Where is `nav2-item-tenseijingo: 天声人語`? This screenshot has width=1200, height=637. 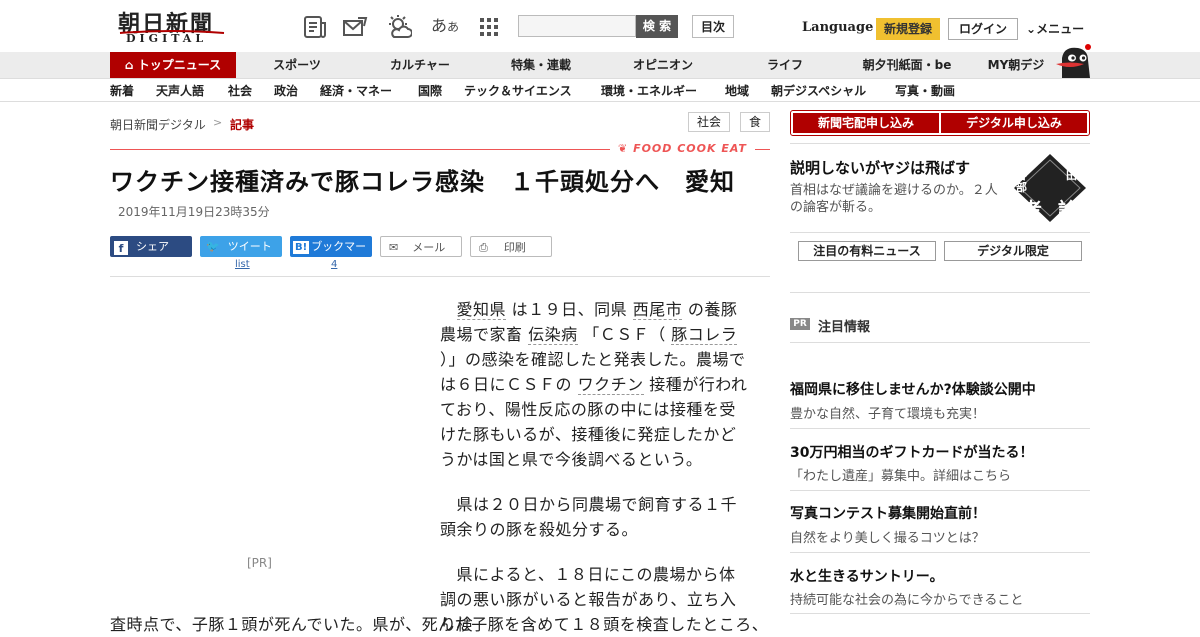
nav2-item-tenseijingo: 天声人語 is located at coordinates (180, 90).